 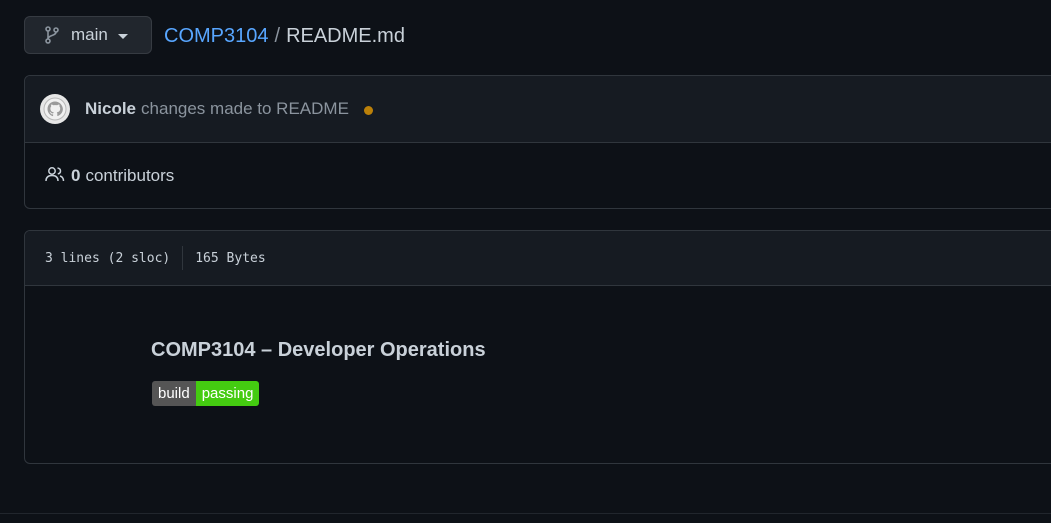 I want to click on breadcrumb: COMP3104 / README.md, so click(x=284, y=36).